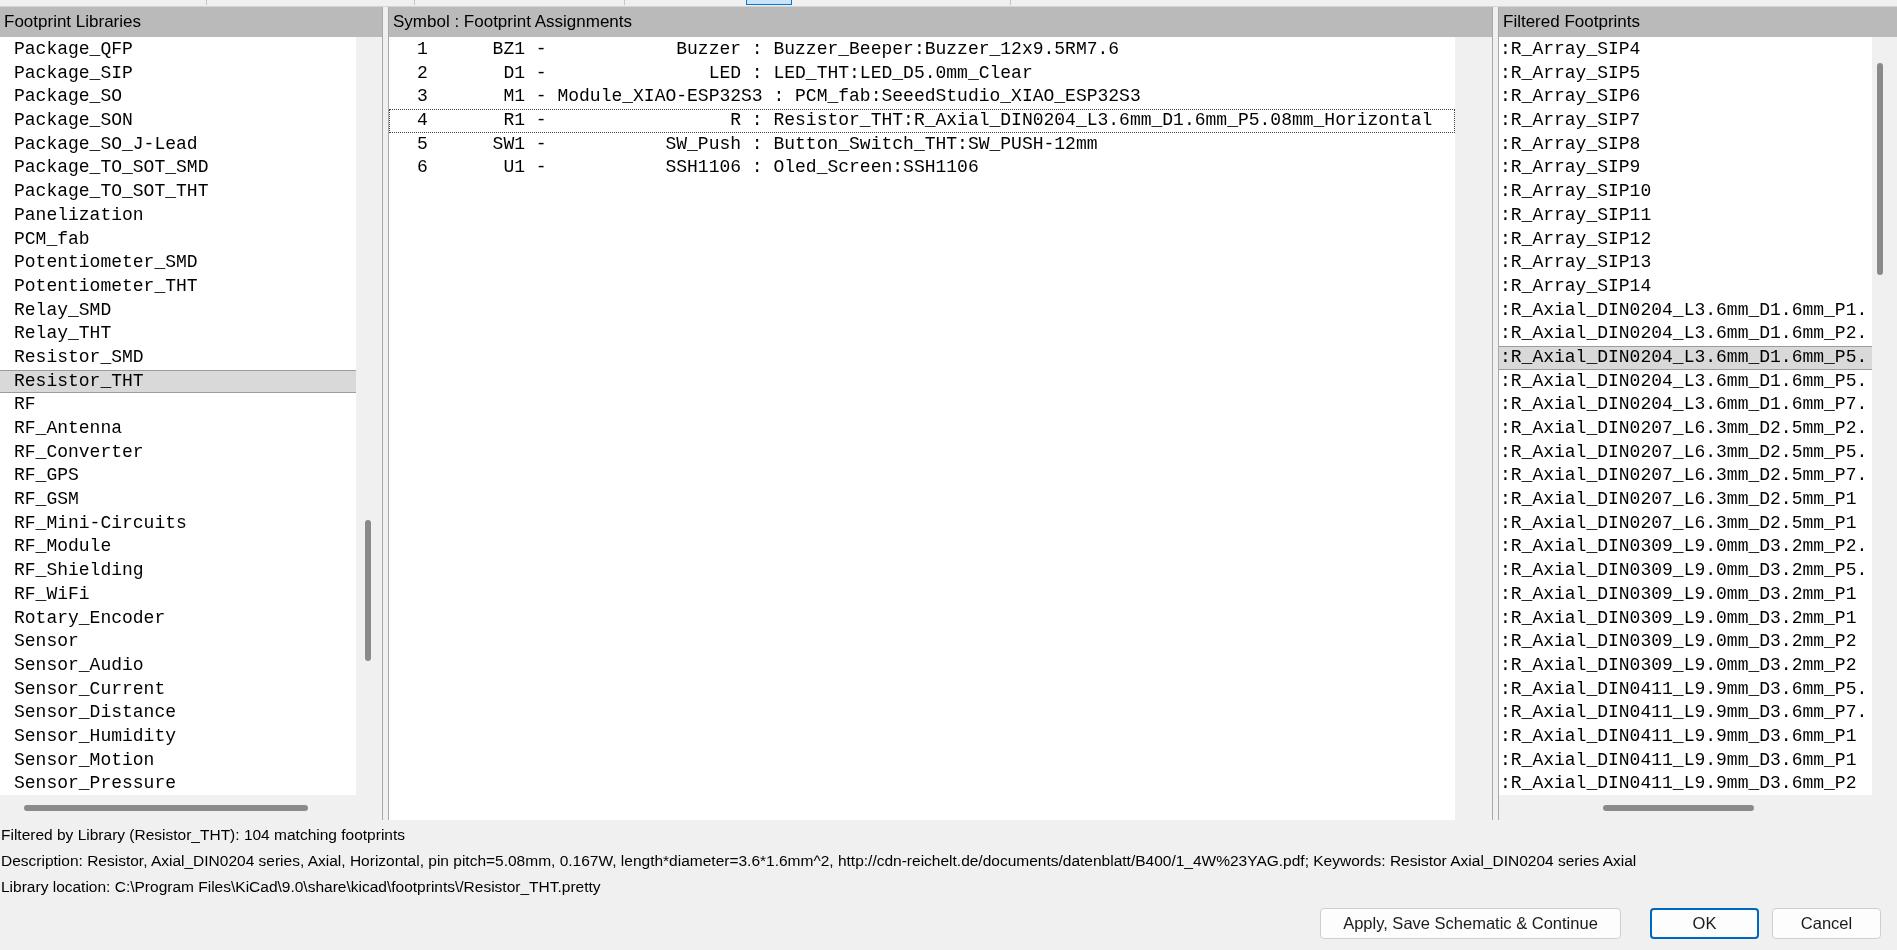 The width and height of the screenshot is (1897, 950). What do you see at coordinates (178, 689) in the screenshot?
I see `library-item: Sensor_Current` at bounding box center [178, 689].